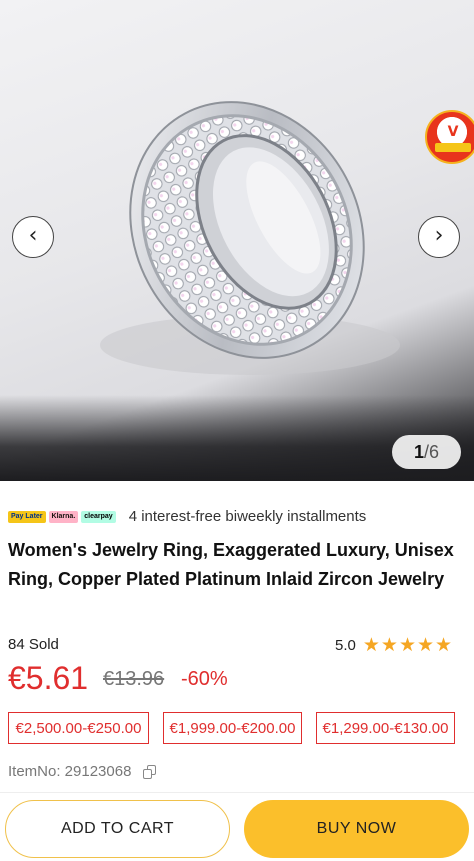 This screenshot has width=474, height=861. Describe the element at coordinates (27, 516) in the screenshot. I see `paypal-pay-later-badge: Pay Later` at that location.